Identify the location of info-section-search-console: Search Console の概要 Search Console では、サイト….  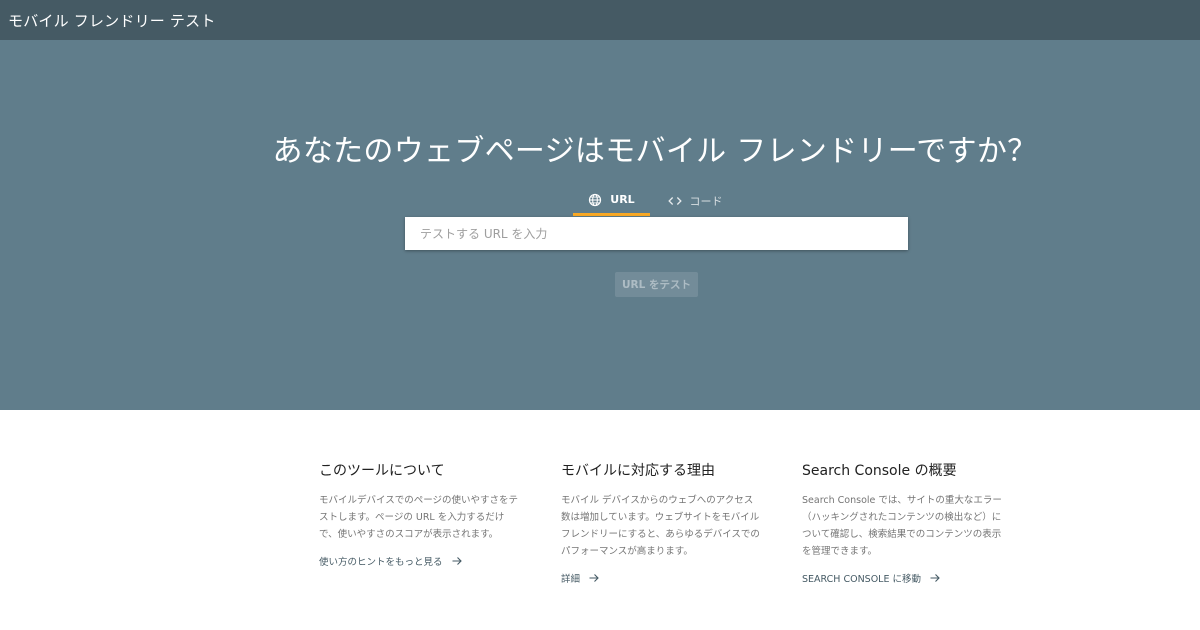
(902, 523).